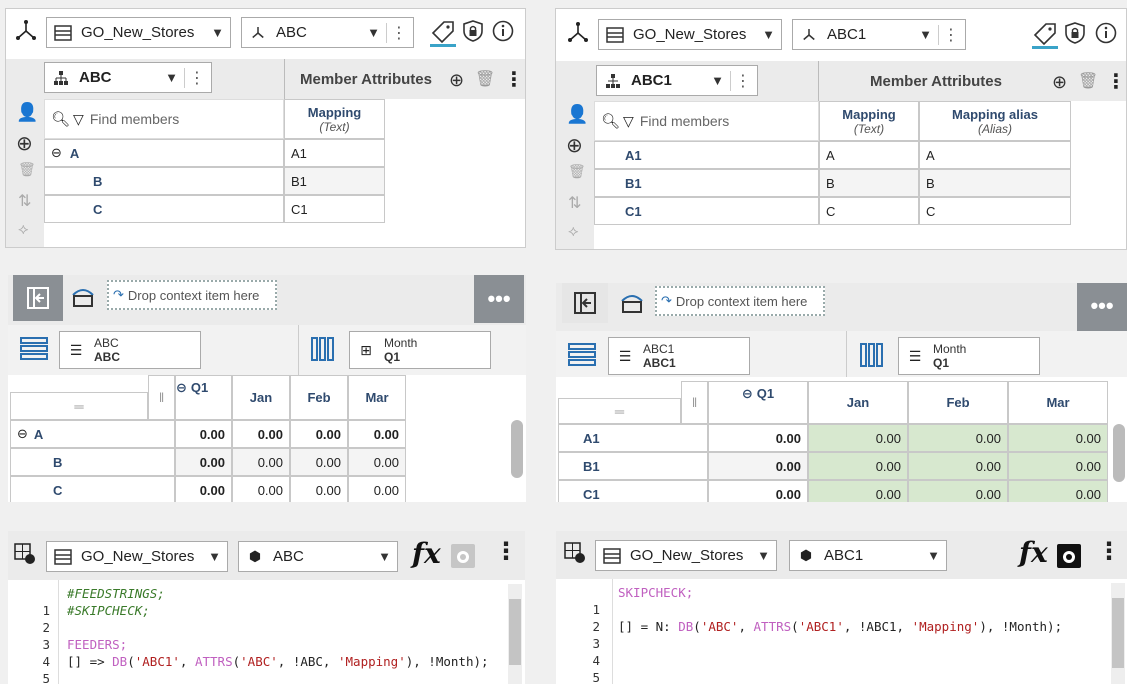 This screenshot has width=1127, height=684. I want to click on split-icon: ⟡, so click(23, 230).